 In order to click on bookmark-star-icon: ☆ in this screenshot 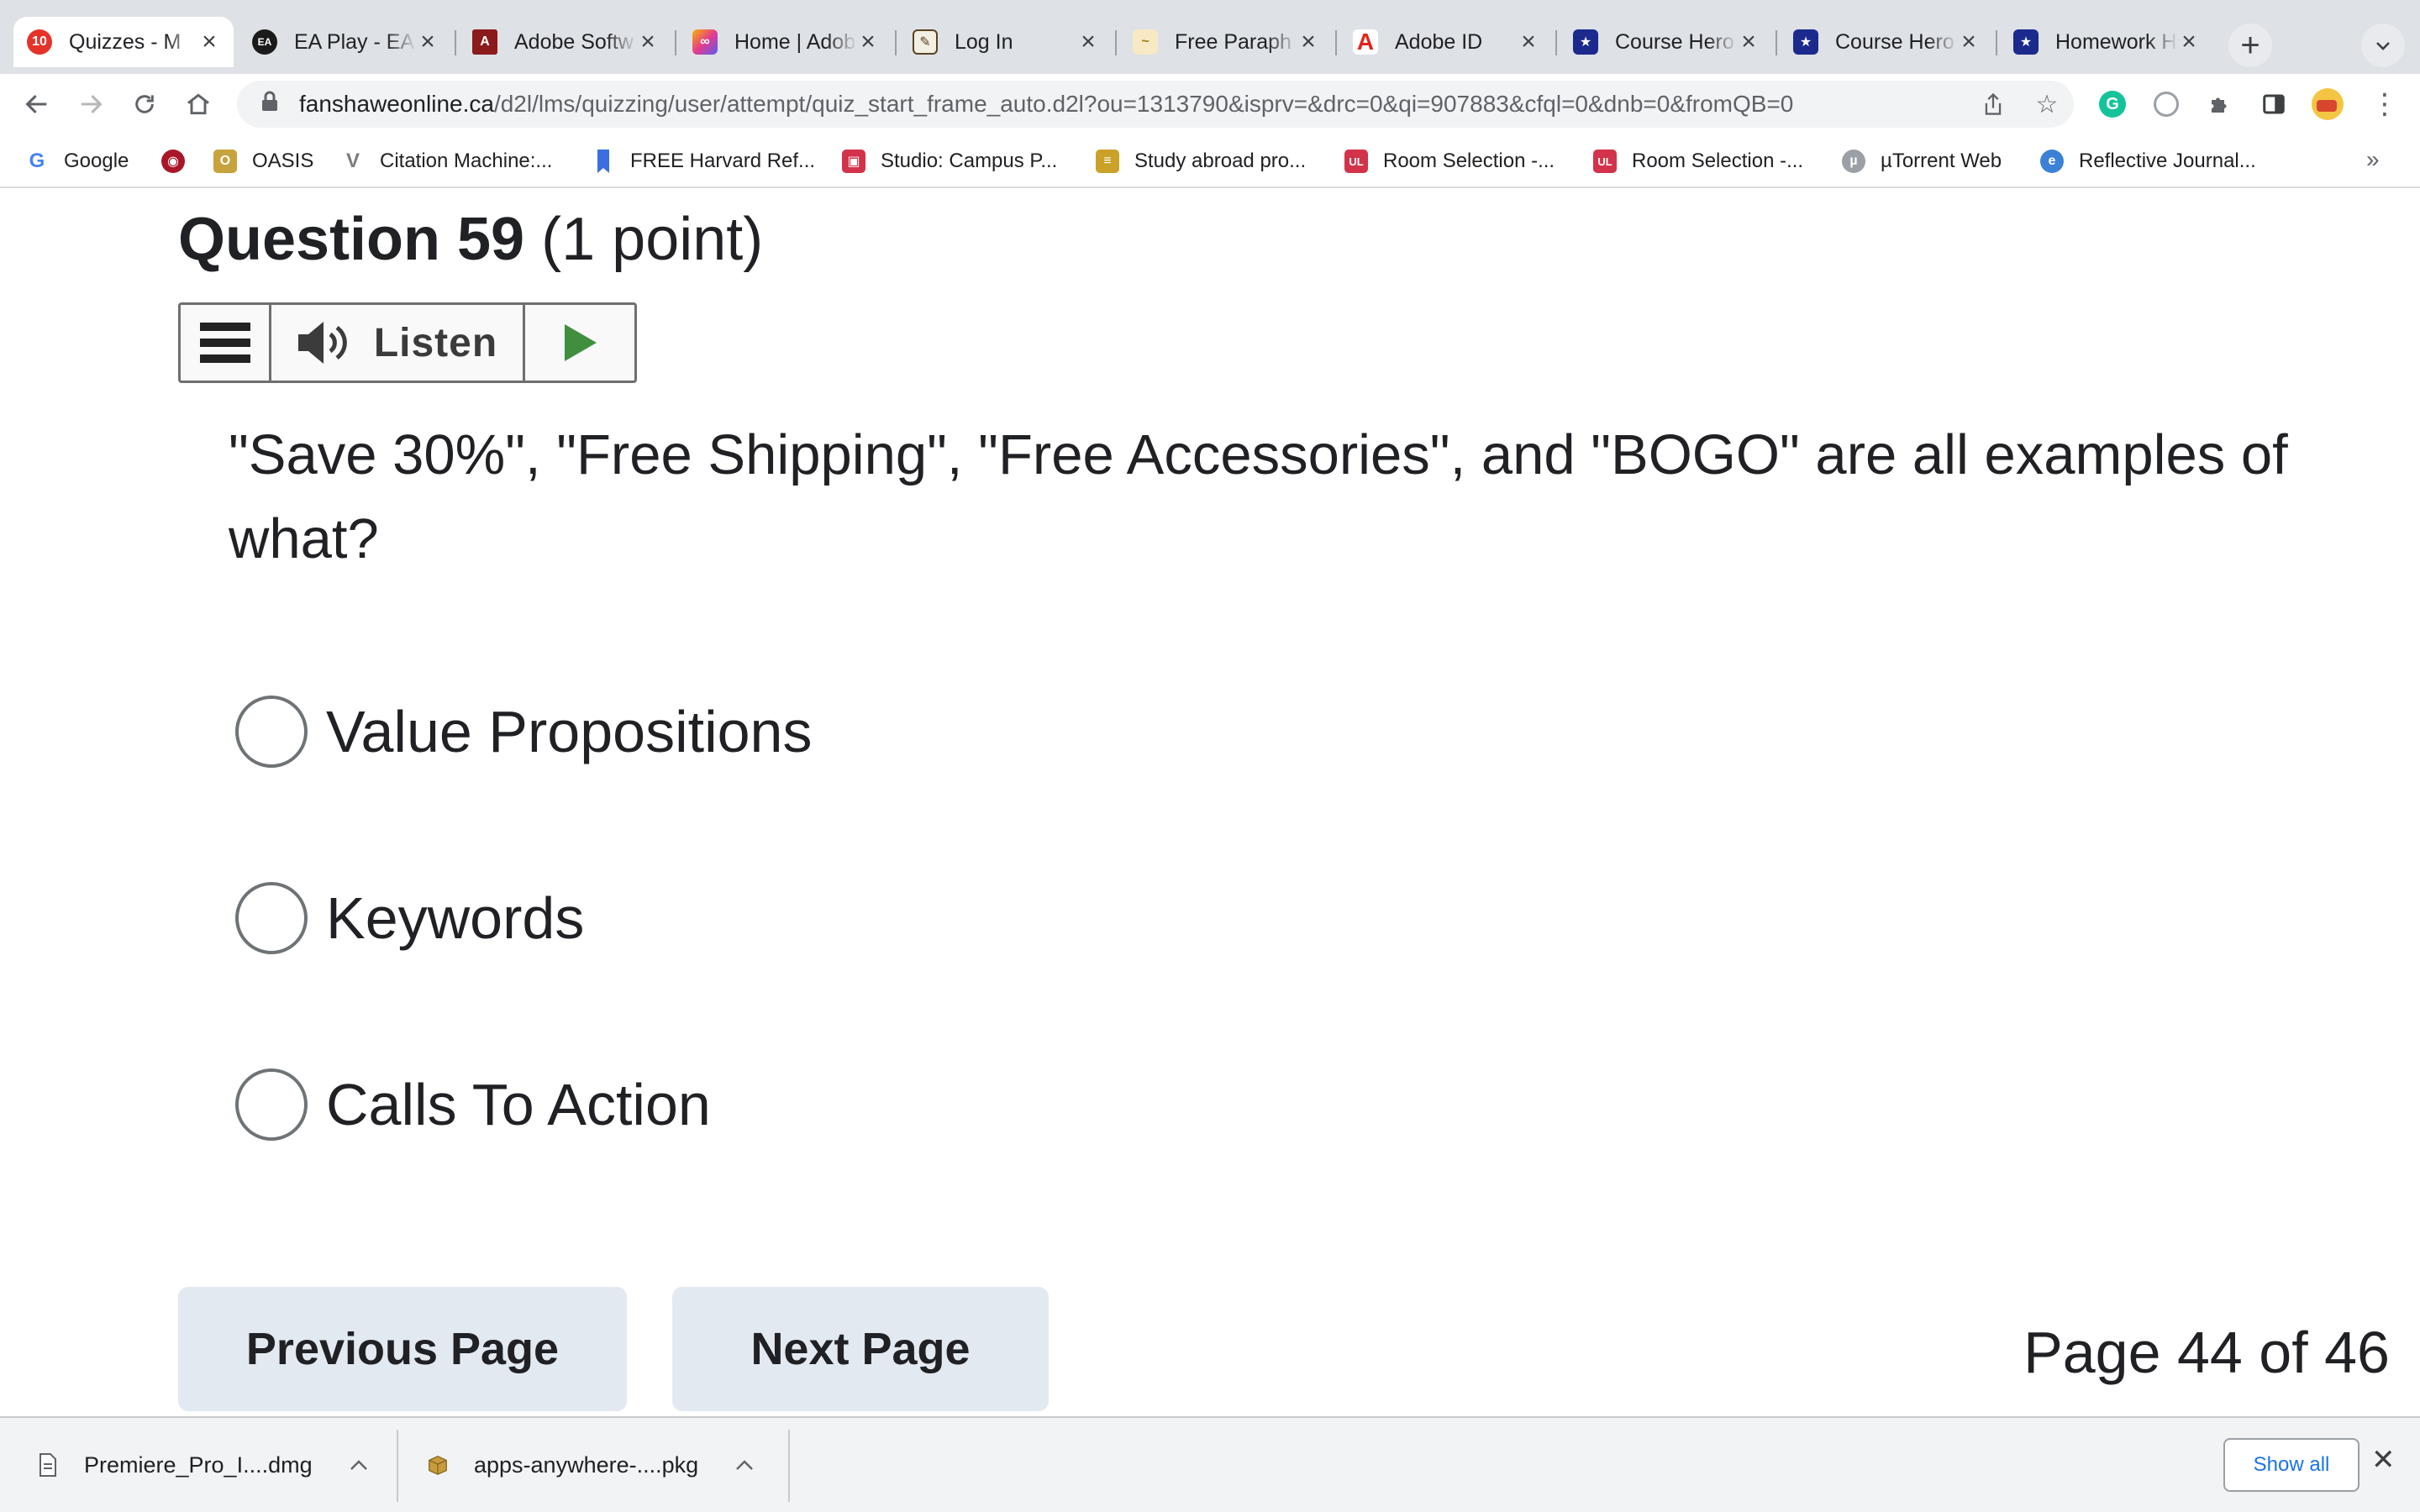, I will do `click(2046, 104)`.